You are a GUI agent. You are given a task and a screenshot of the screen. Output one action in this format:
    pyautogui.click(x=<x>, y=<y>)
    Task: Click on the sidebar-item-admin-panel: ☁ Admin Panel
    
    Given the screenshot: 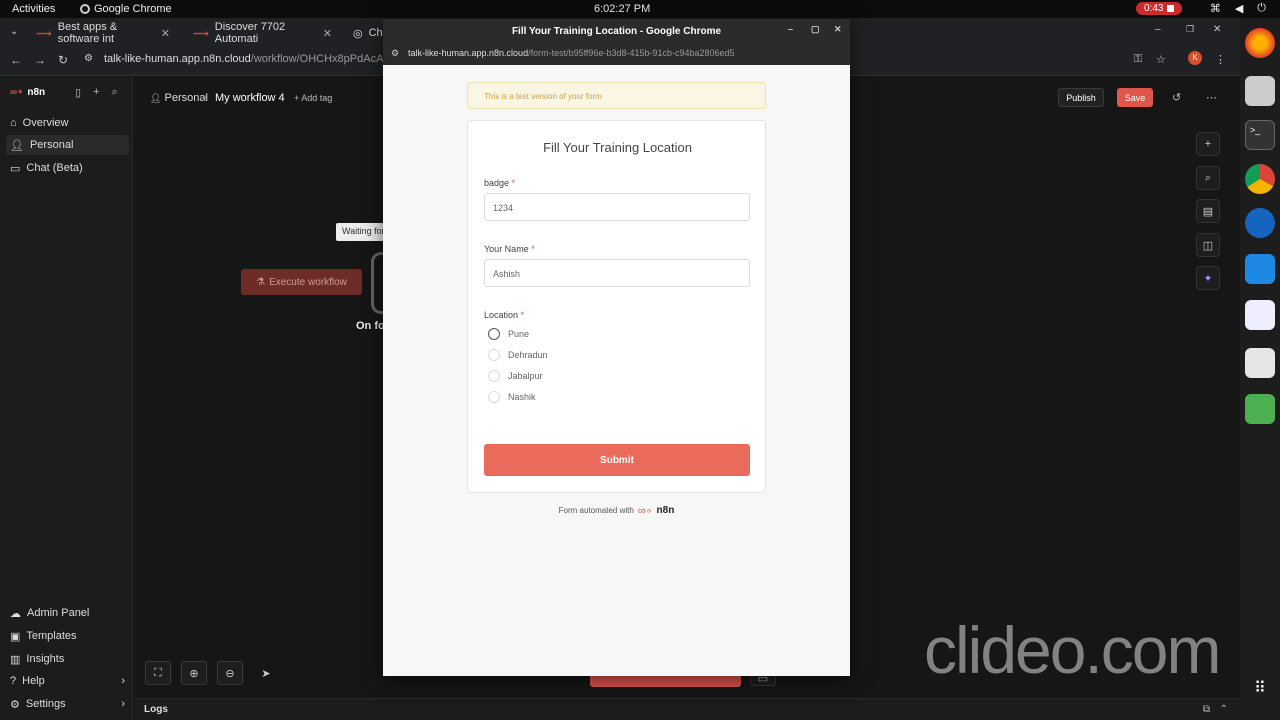 What is the action you would take?
    pyautogui.click(x=67, y=613)
    